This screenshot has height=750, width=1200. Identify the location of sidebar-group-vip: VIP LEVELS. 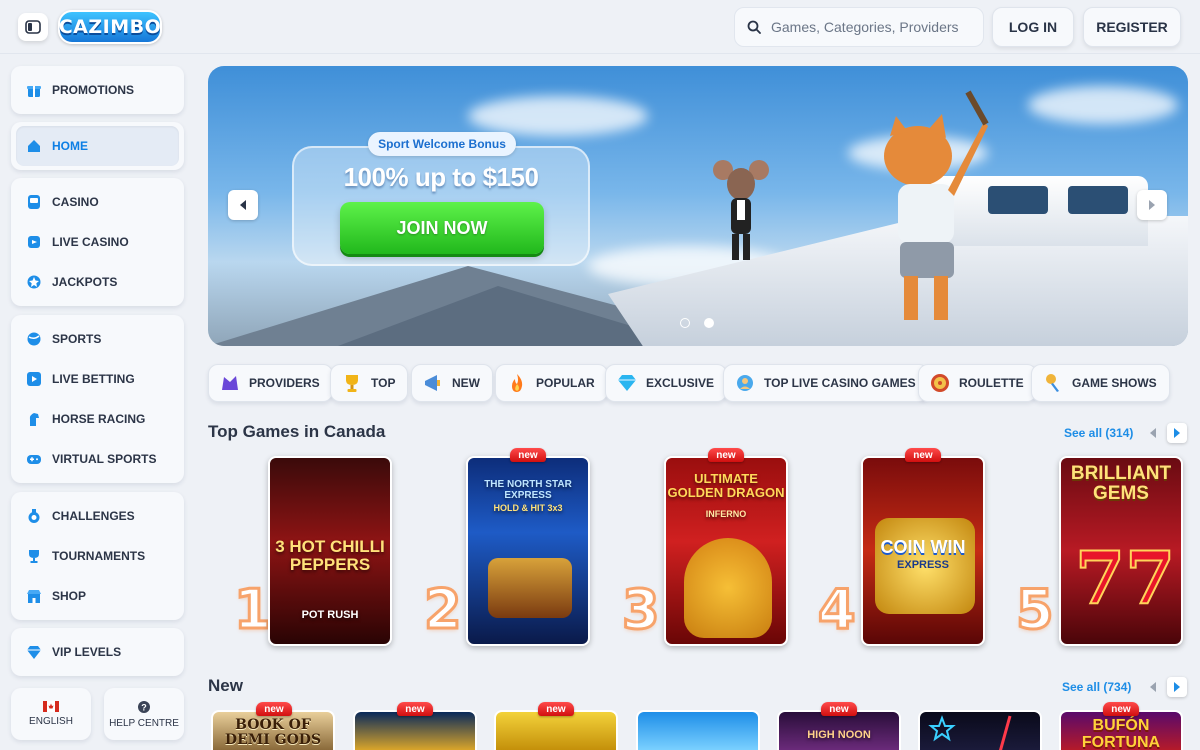
(97, 652).